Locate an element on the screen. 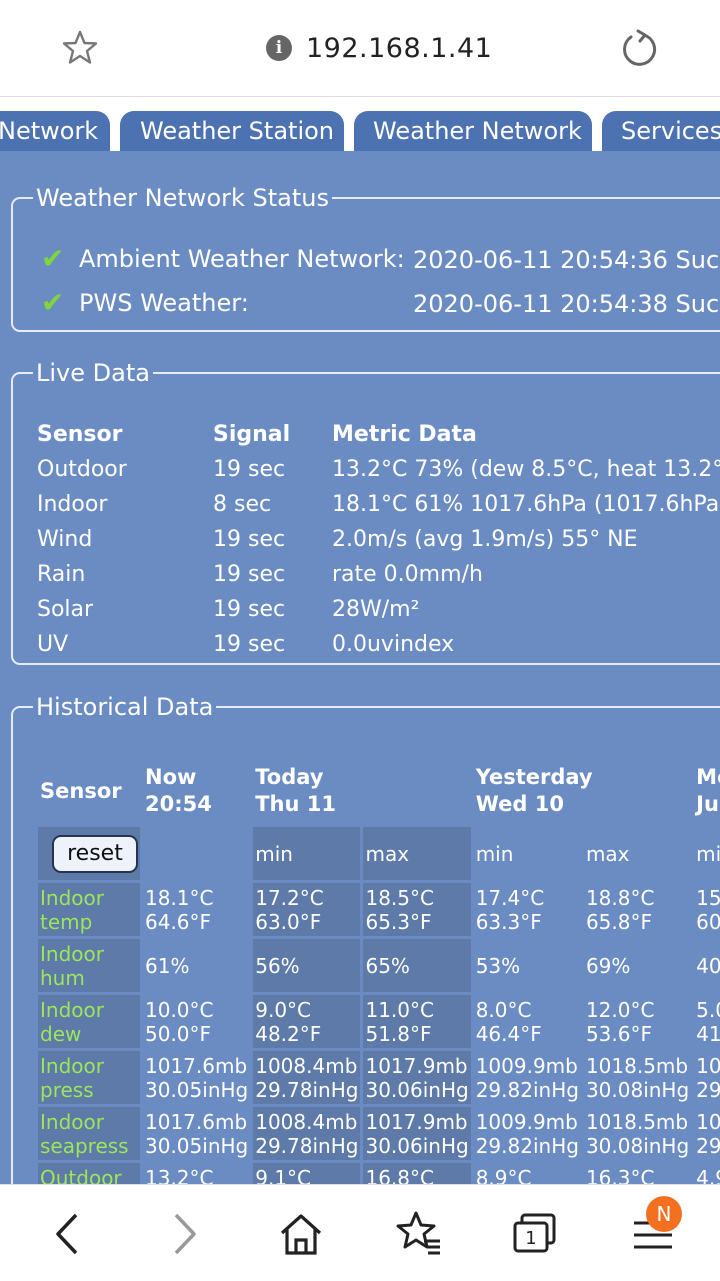  browser-top-bar: i 192.168.1.41 is located at coordinates (360, 48).